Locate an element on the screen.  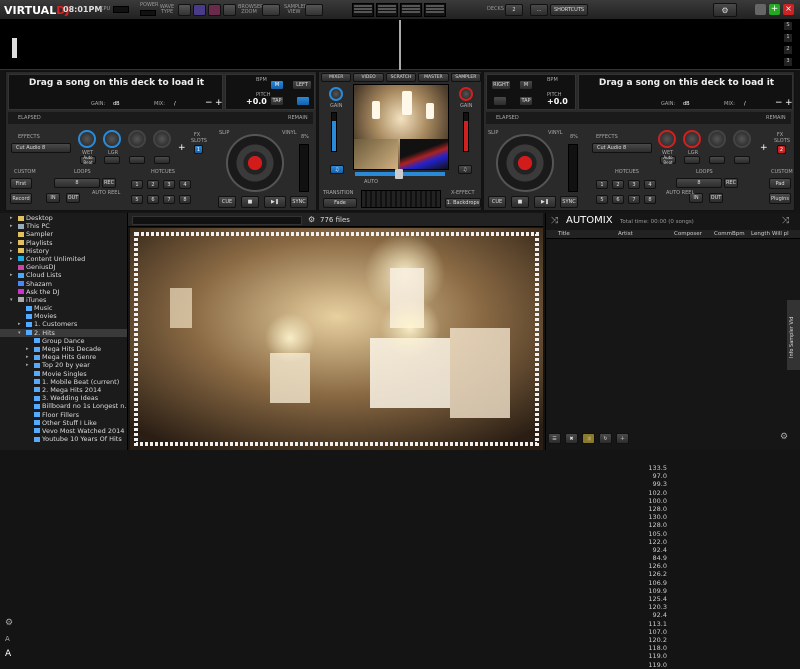
col-length: Length is located at coordinates (760, 234).